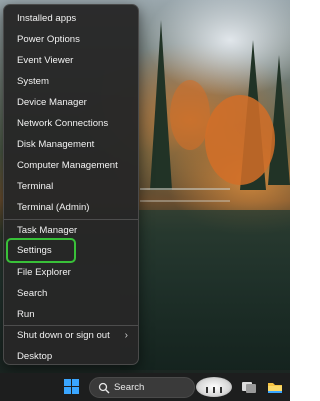 The image size is (320, 401). I want to click on menu-item-desktop: Desktop, so click(71, 357).